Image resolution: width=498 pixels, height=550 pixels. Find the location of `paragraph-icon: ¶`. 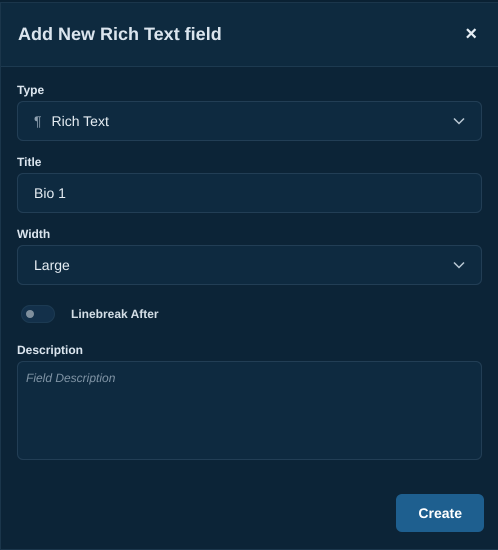

paragraph-icon: ¶ is located at coordinates (38, 121).